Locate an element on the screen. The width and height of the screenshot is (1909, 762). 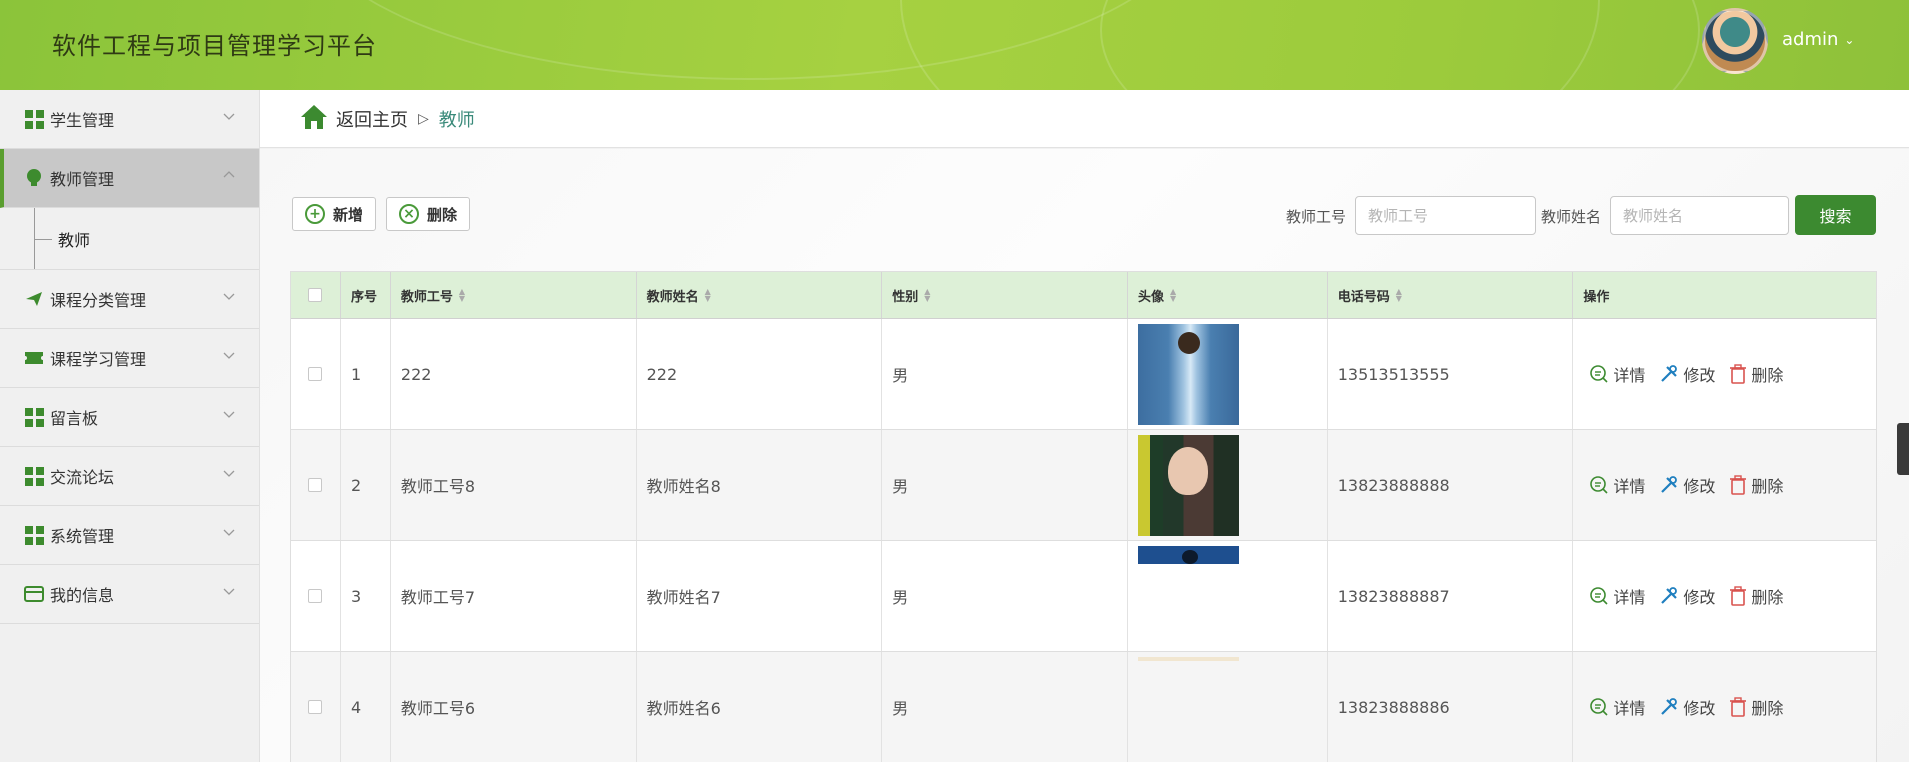
sidebar-item-course-category: 课程分类管理 is located at coordinates (129, 299).